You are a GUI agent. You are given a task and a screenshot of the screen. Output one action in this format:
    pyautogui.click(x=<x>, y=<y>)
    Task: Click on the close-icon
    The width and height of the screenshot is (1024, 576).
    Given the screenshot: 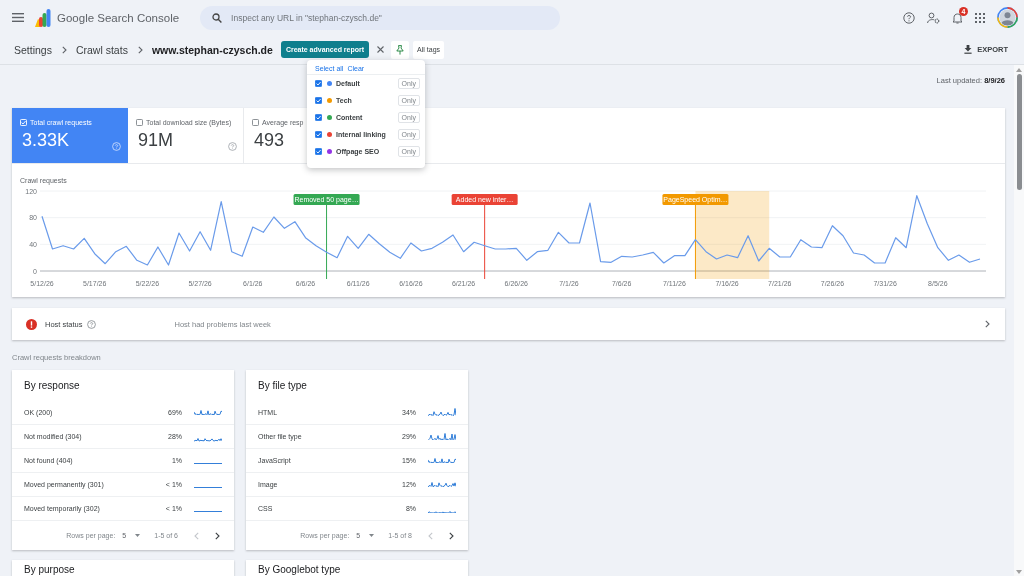 What is the action you would take?
    pyautogui.click(x=381, y=49)
    